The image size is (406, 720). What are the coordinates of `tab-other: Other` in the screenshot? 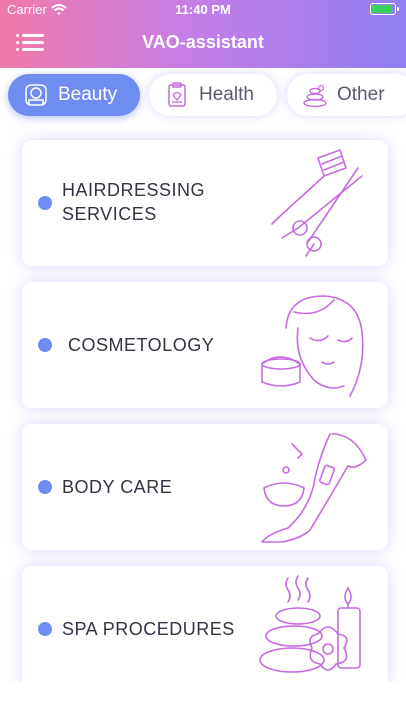 It's located at (346, 95).